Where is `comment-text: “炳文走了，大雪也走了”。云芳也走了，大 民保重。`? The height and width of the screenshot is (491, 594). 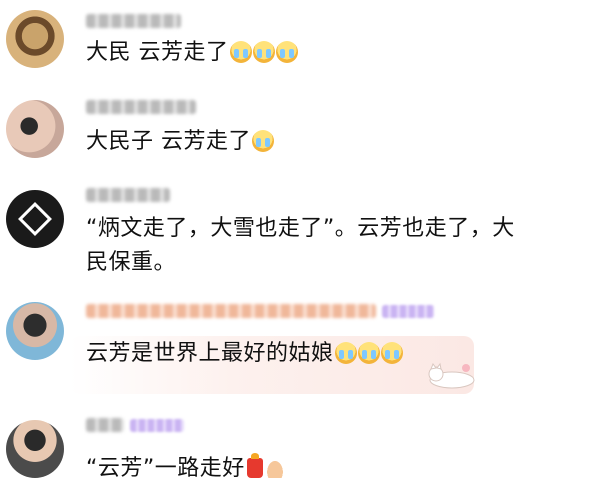
comment-text: “炳文走了，大雪也走了”。云芳也走了，大 民保重。 is located at coordinates (300, 246).